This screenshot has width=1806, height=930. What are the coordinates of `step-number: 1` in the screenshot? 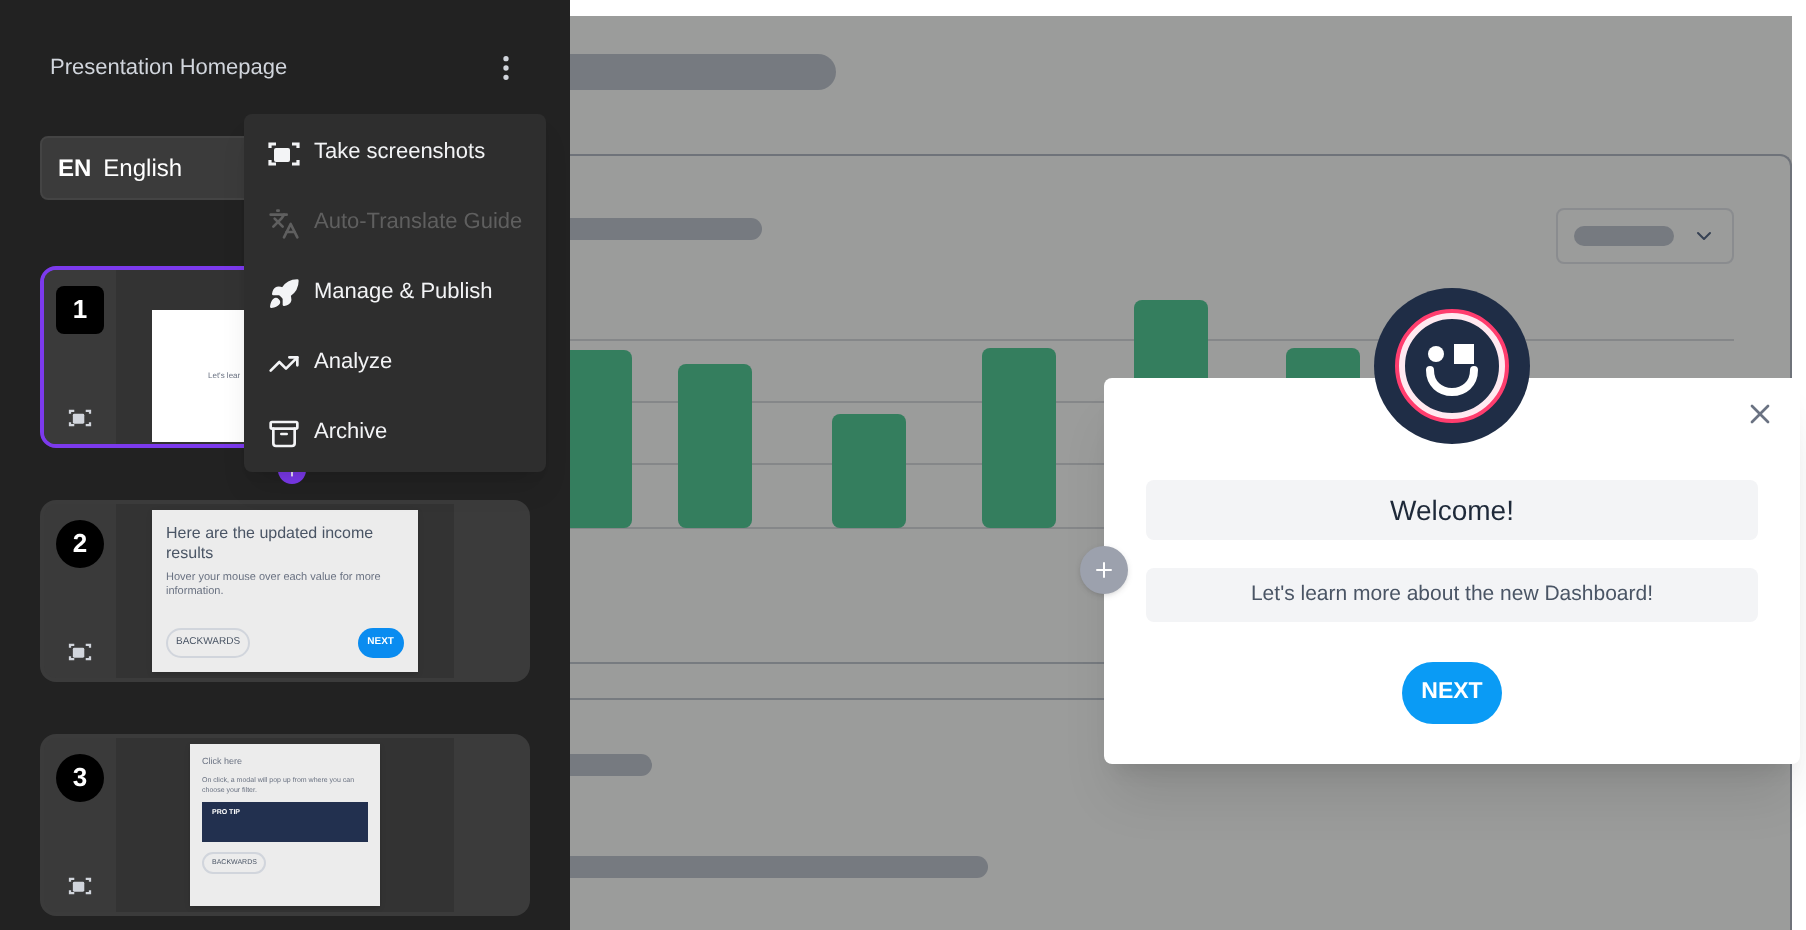 It's located at (80, 310).